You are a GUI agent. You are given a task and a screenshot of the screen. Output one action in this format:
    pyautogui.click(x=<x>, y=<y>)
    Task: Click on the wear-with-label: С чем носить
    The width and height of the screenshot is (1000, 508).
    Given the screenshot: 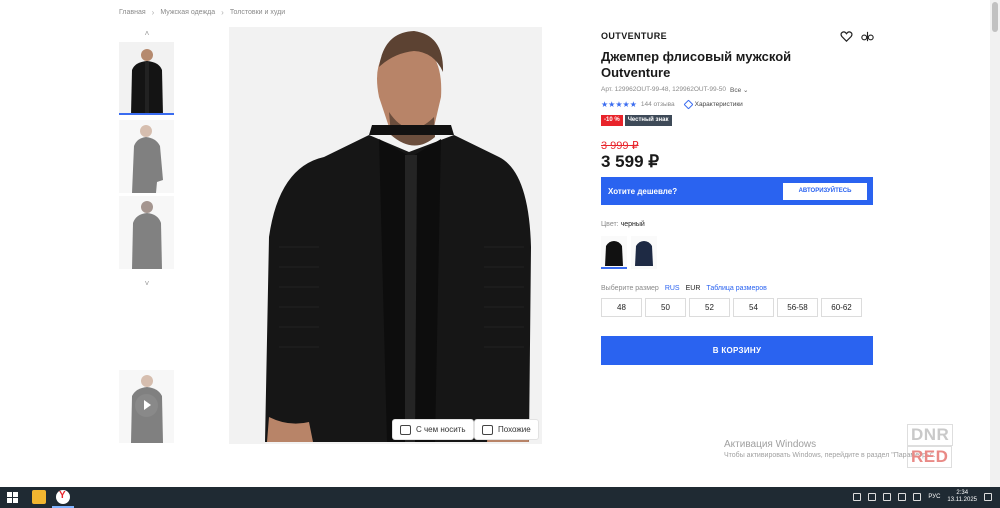 What is the action you would take?
    pyautogui.click(x=441, y=429)
    